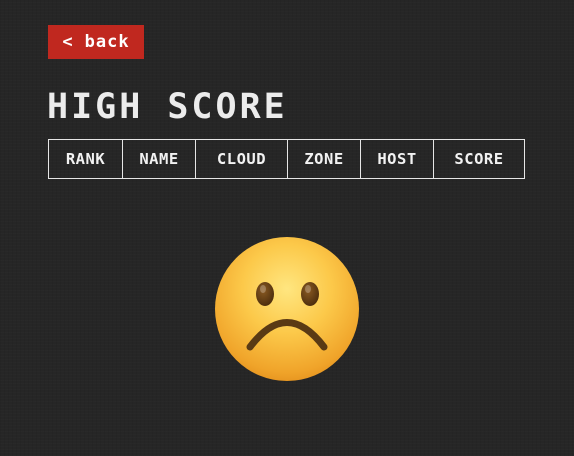 The image size is (574, 456). I want to click on back-button: < back, so click(96, 42).